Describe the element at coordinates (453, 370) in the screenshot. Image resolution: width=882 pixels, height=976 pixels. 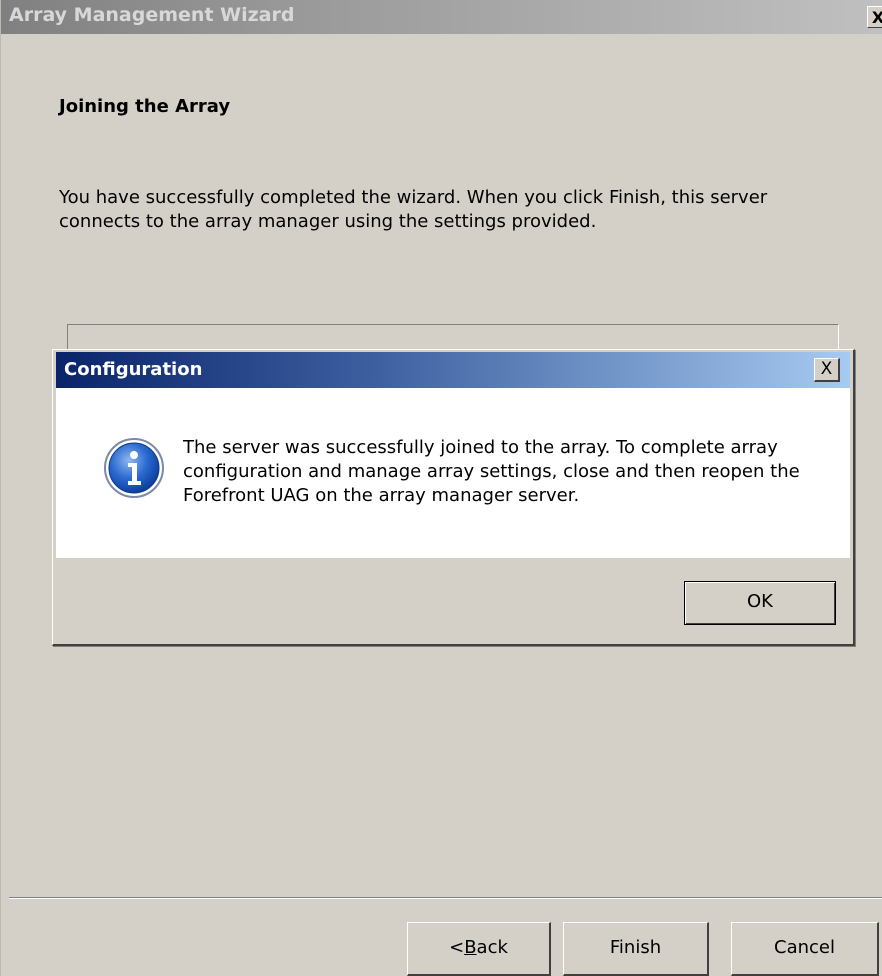
I see `dialog-title-bar: Configuration X` at that location.